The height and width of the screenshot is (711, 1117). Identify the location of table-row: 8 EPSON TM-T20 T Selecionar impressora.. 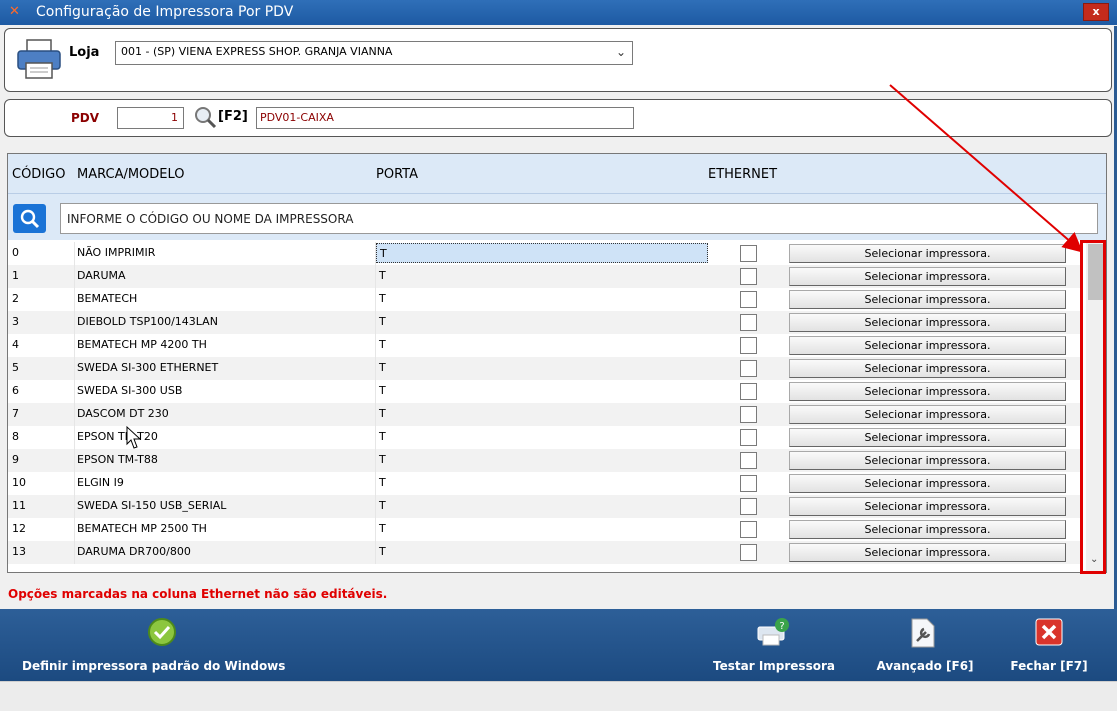
(544, 437).